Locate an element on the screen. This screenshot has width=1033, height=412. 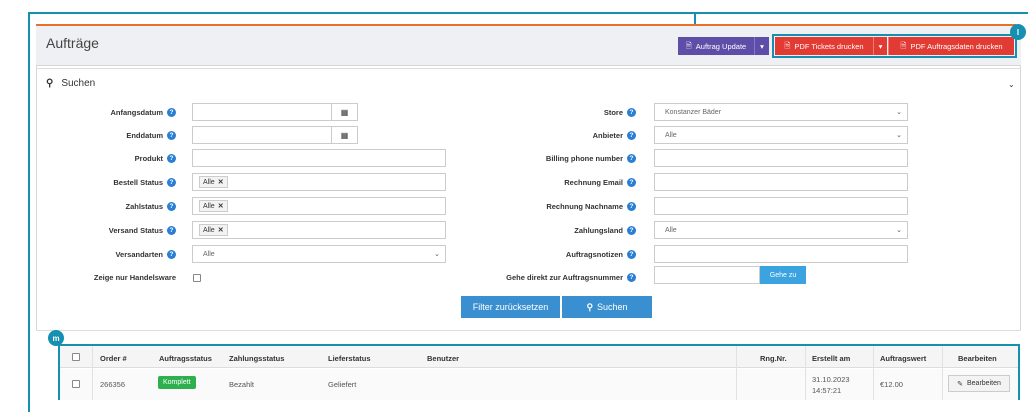
erstellt-time: 14:57:21 is located at coordinates (827, 390).